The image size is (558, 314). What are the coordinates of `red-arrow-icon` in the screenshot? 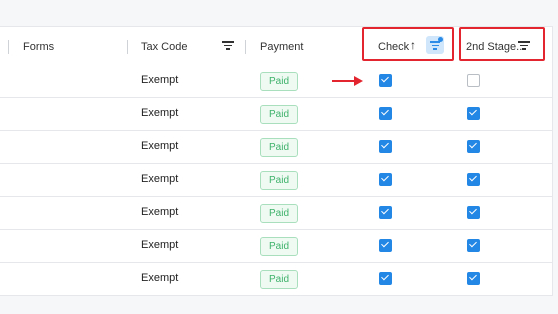 It's located at (347, 81).